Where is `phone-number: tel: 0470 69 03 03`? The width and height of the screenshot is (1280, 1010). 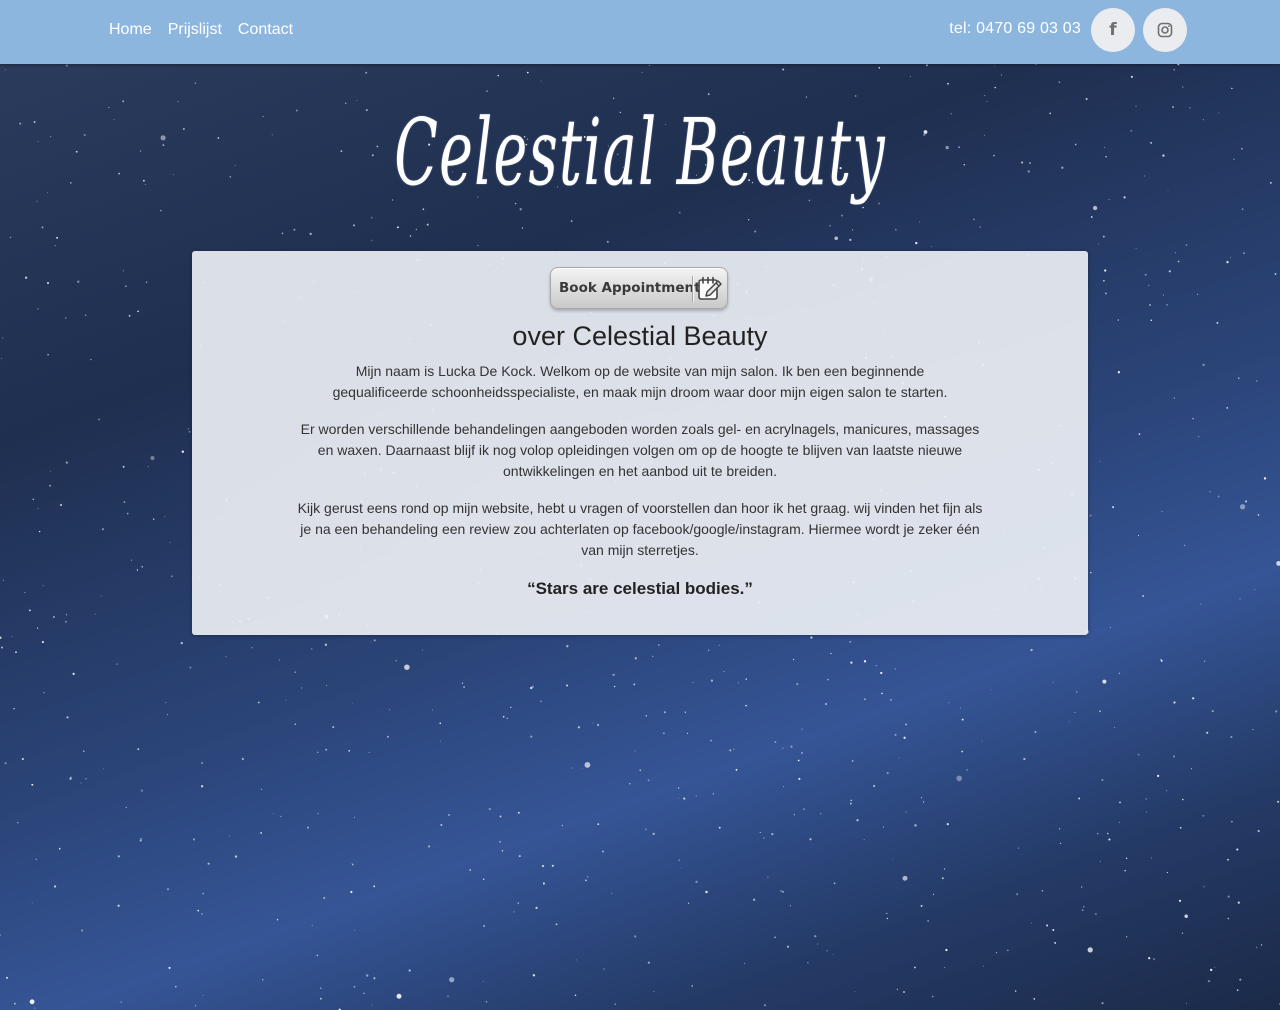
phone-number: tel: 0470 69 03 03 is located at coordinates (1015, 28).